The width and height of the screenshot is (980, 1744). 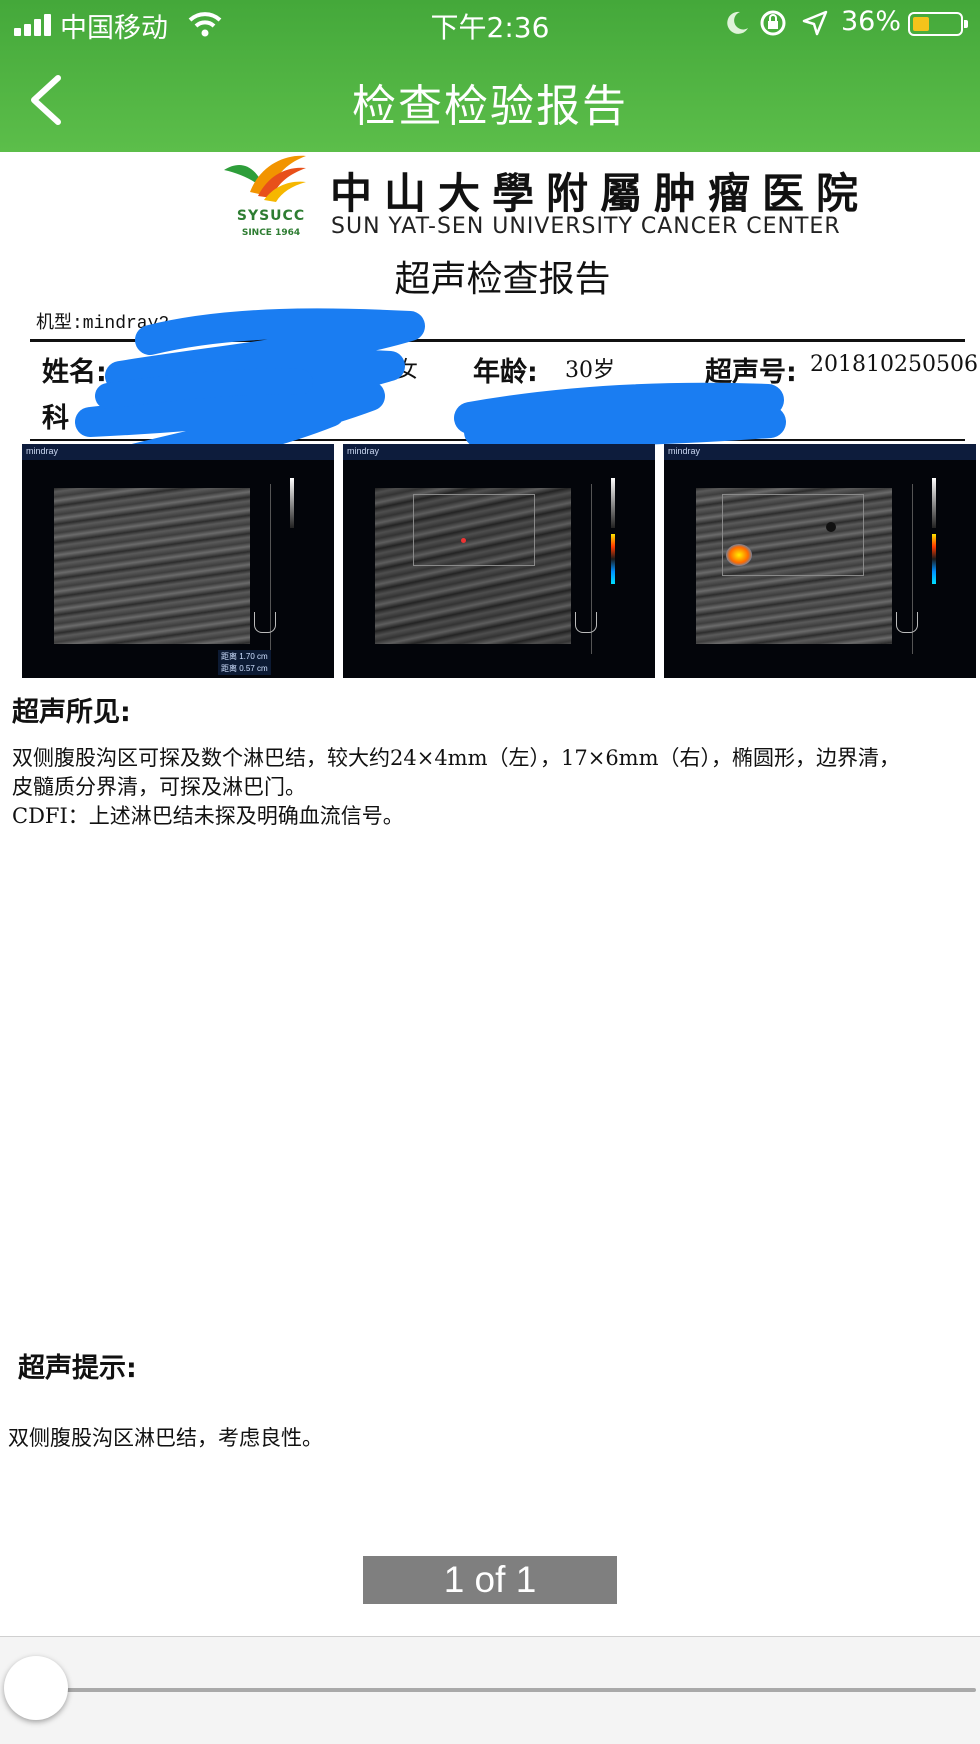 I want to click on slider-thumb, so click(x=36, y=1688).